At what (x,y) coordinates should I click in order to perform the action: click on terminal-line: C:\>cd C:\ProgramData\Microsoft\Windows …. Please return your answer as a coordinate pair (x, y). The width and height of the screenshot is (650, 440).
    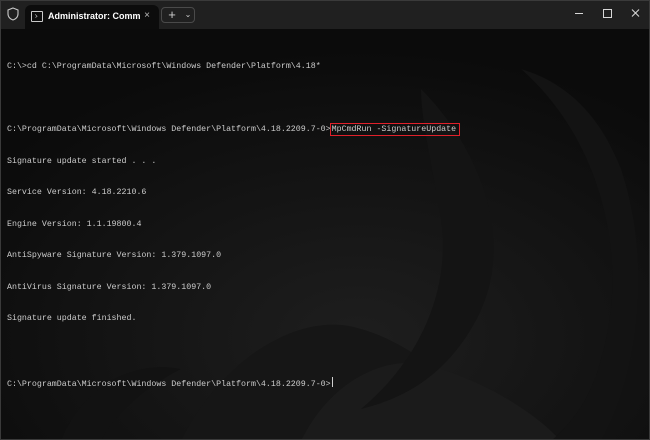
    Looking at the image, I should click on (164, 66).